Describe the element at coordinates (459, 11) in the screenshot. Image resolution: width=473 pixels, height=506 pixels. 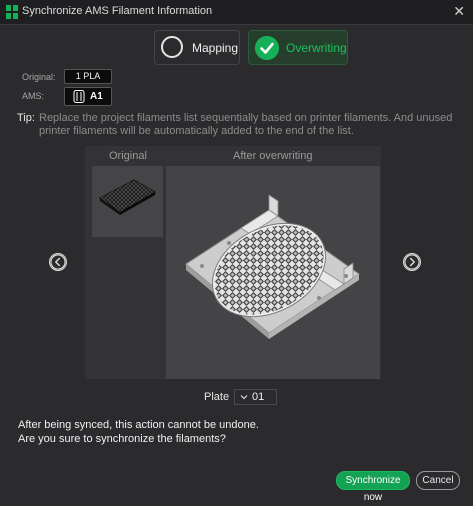
I see `close-icon: ✕` at that location.